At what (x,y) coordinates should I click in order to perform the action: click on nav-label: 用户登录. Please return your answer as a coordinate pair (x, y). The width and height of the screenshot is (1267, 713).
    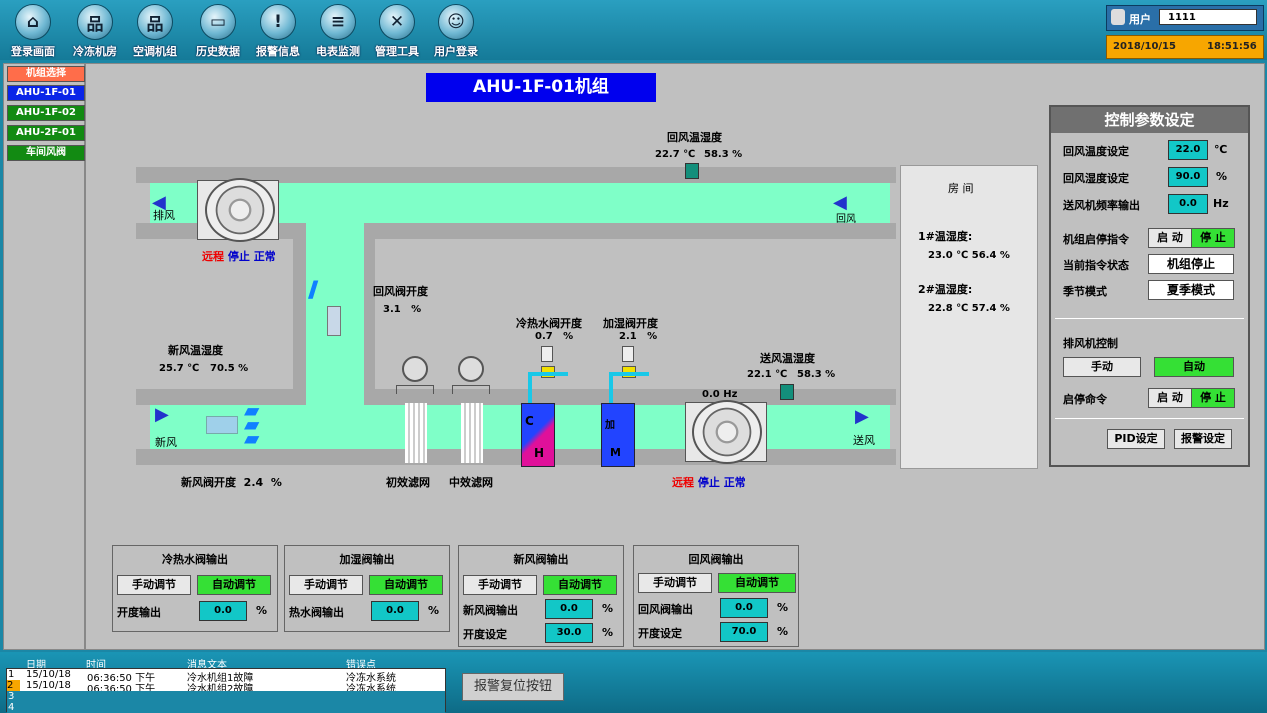
    Looking at the image, I should click on (456, 51).